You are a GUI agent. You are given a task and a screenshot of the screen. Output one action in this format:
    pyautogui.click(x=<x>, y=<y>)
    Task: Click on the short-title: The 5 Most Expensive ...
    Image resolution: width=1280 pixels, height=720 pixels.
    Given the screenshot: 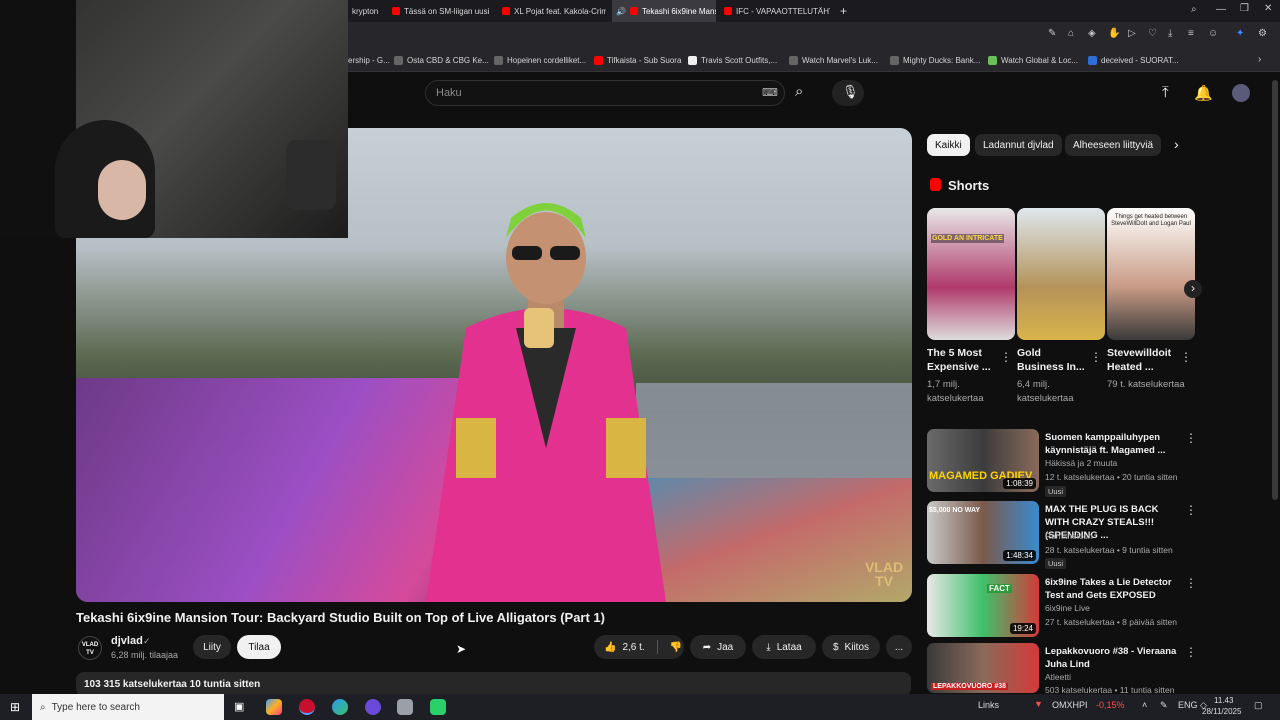 What is the action you would take?
    pyautogui.click(x=962, y=360)
    